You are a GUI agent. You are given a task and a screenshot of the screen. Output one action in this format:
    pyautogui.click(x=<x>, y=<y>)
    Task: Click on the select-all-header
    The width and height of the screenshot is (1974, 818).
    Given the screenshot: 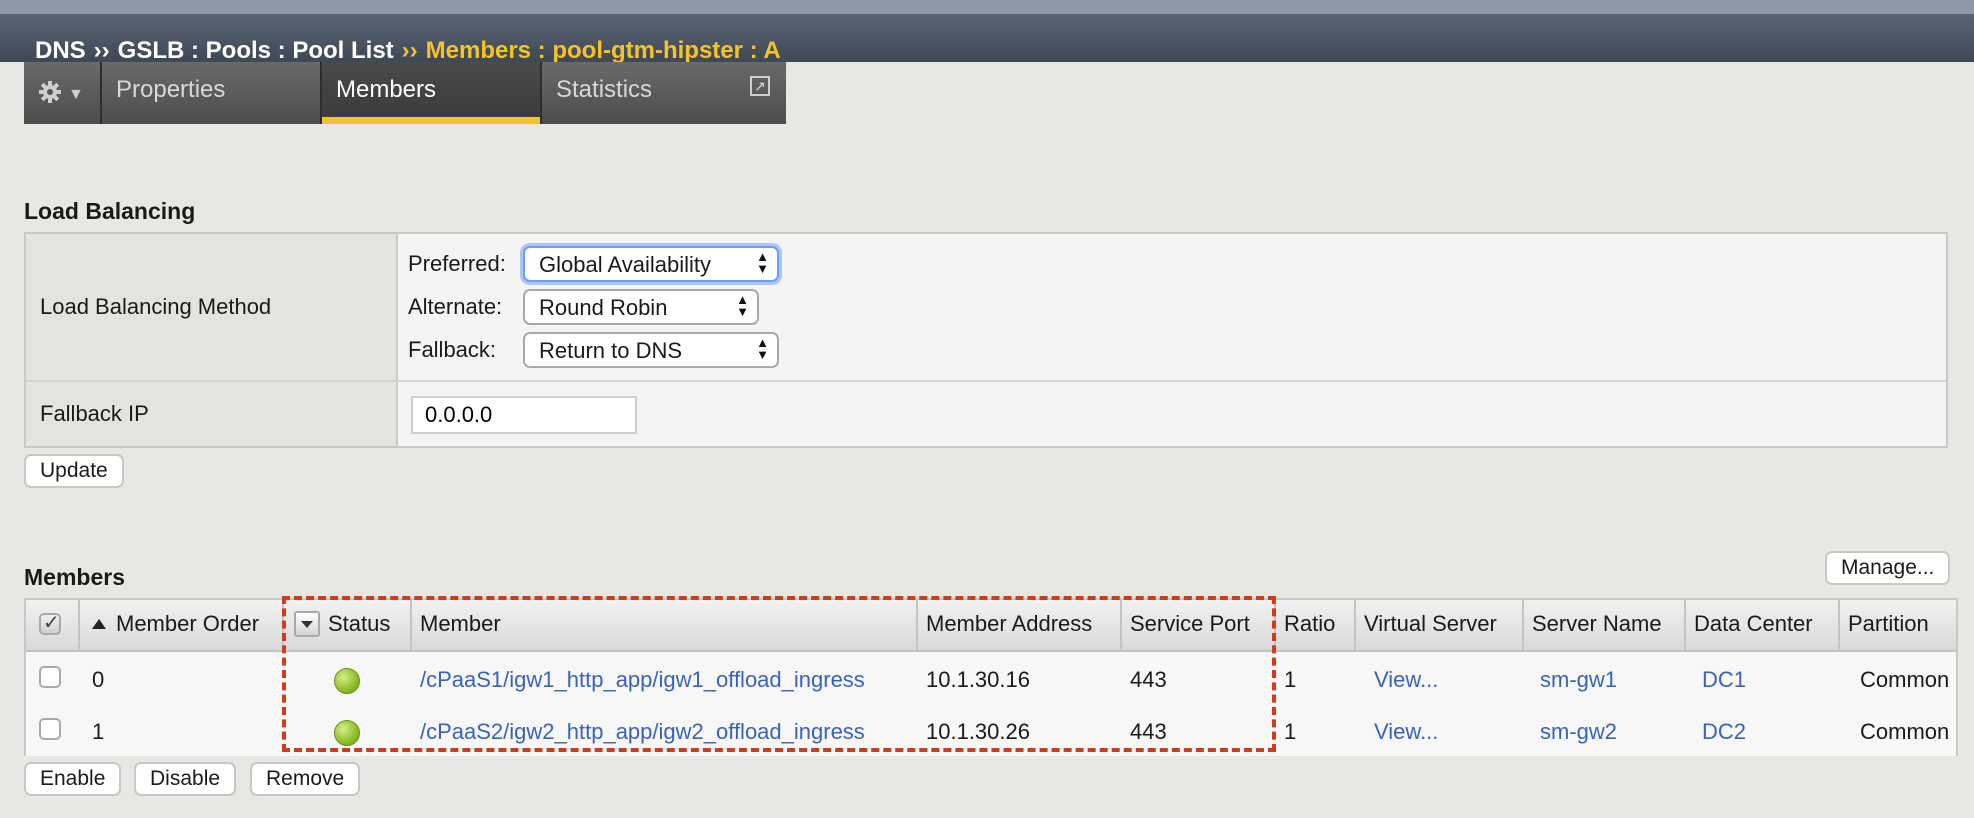 What is the action you would take?
    pyautogui.click(x=53, y=625)
    